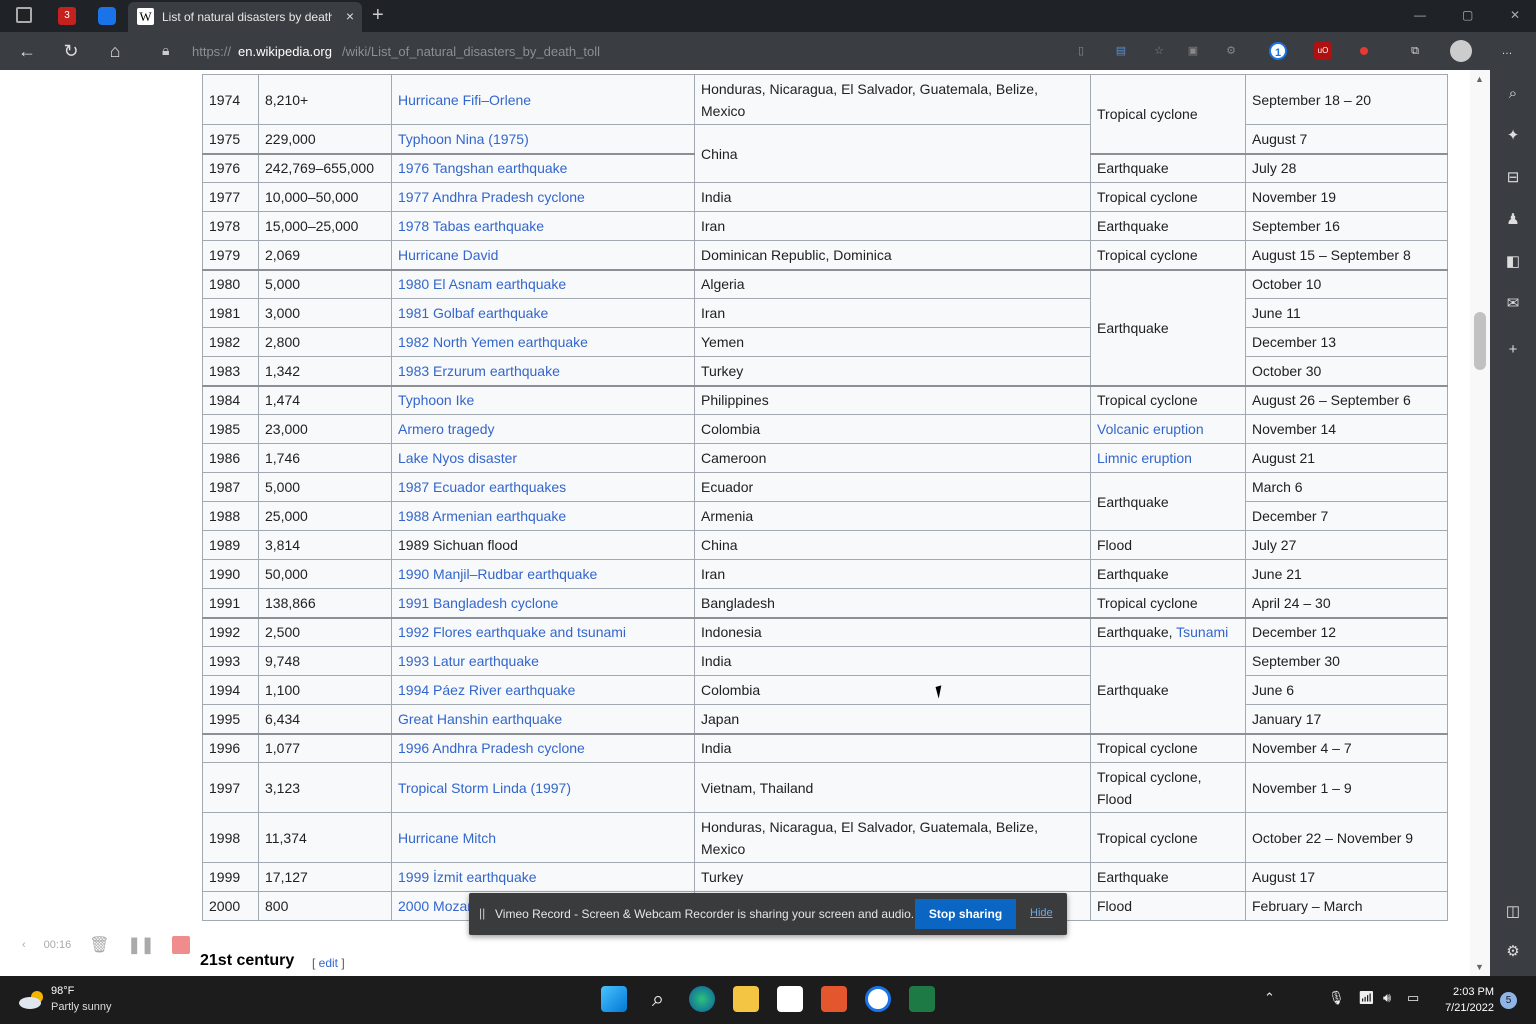  What do you see at coordinates (24, 15) in the screenshot?
I see `tab-actions-icon` at bounding box center [24, 15].